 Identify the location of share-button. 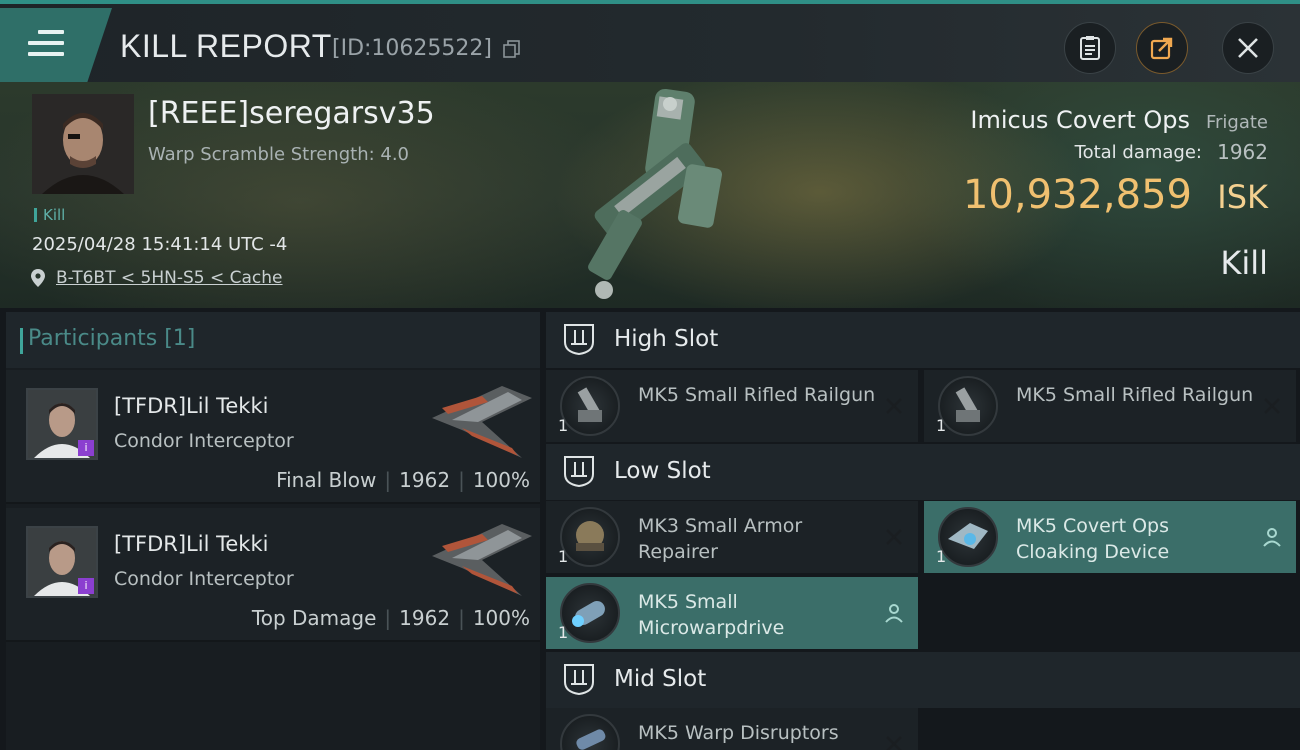
(1162, 48).